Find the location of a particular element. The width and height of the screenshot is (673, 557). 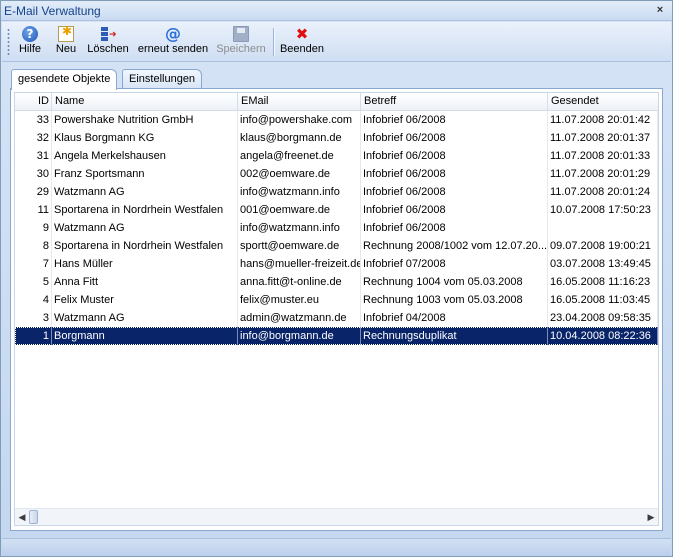

column-header-sent: Gesendet is located at coordinates (603, 101).